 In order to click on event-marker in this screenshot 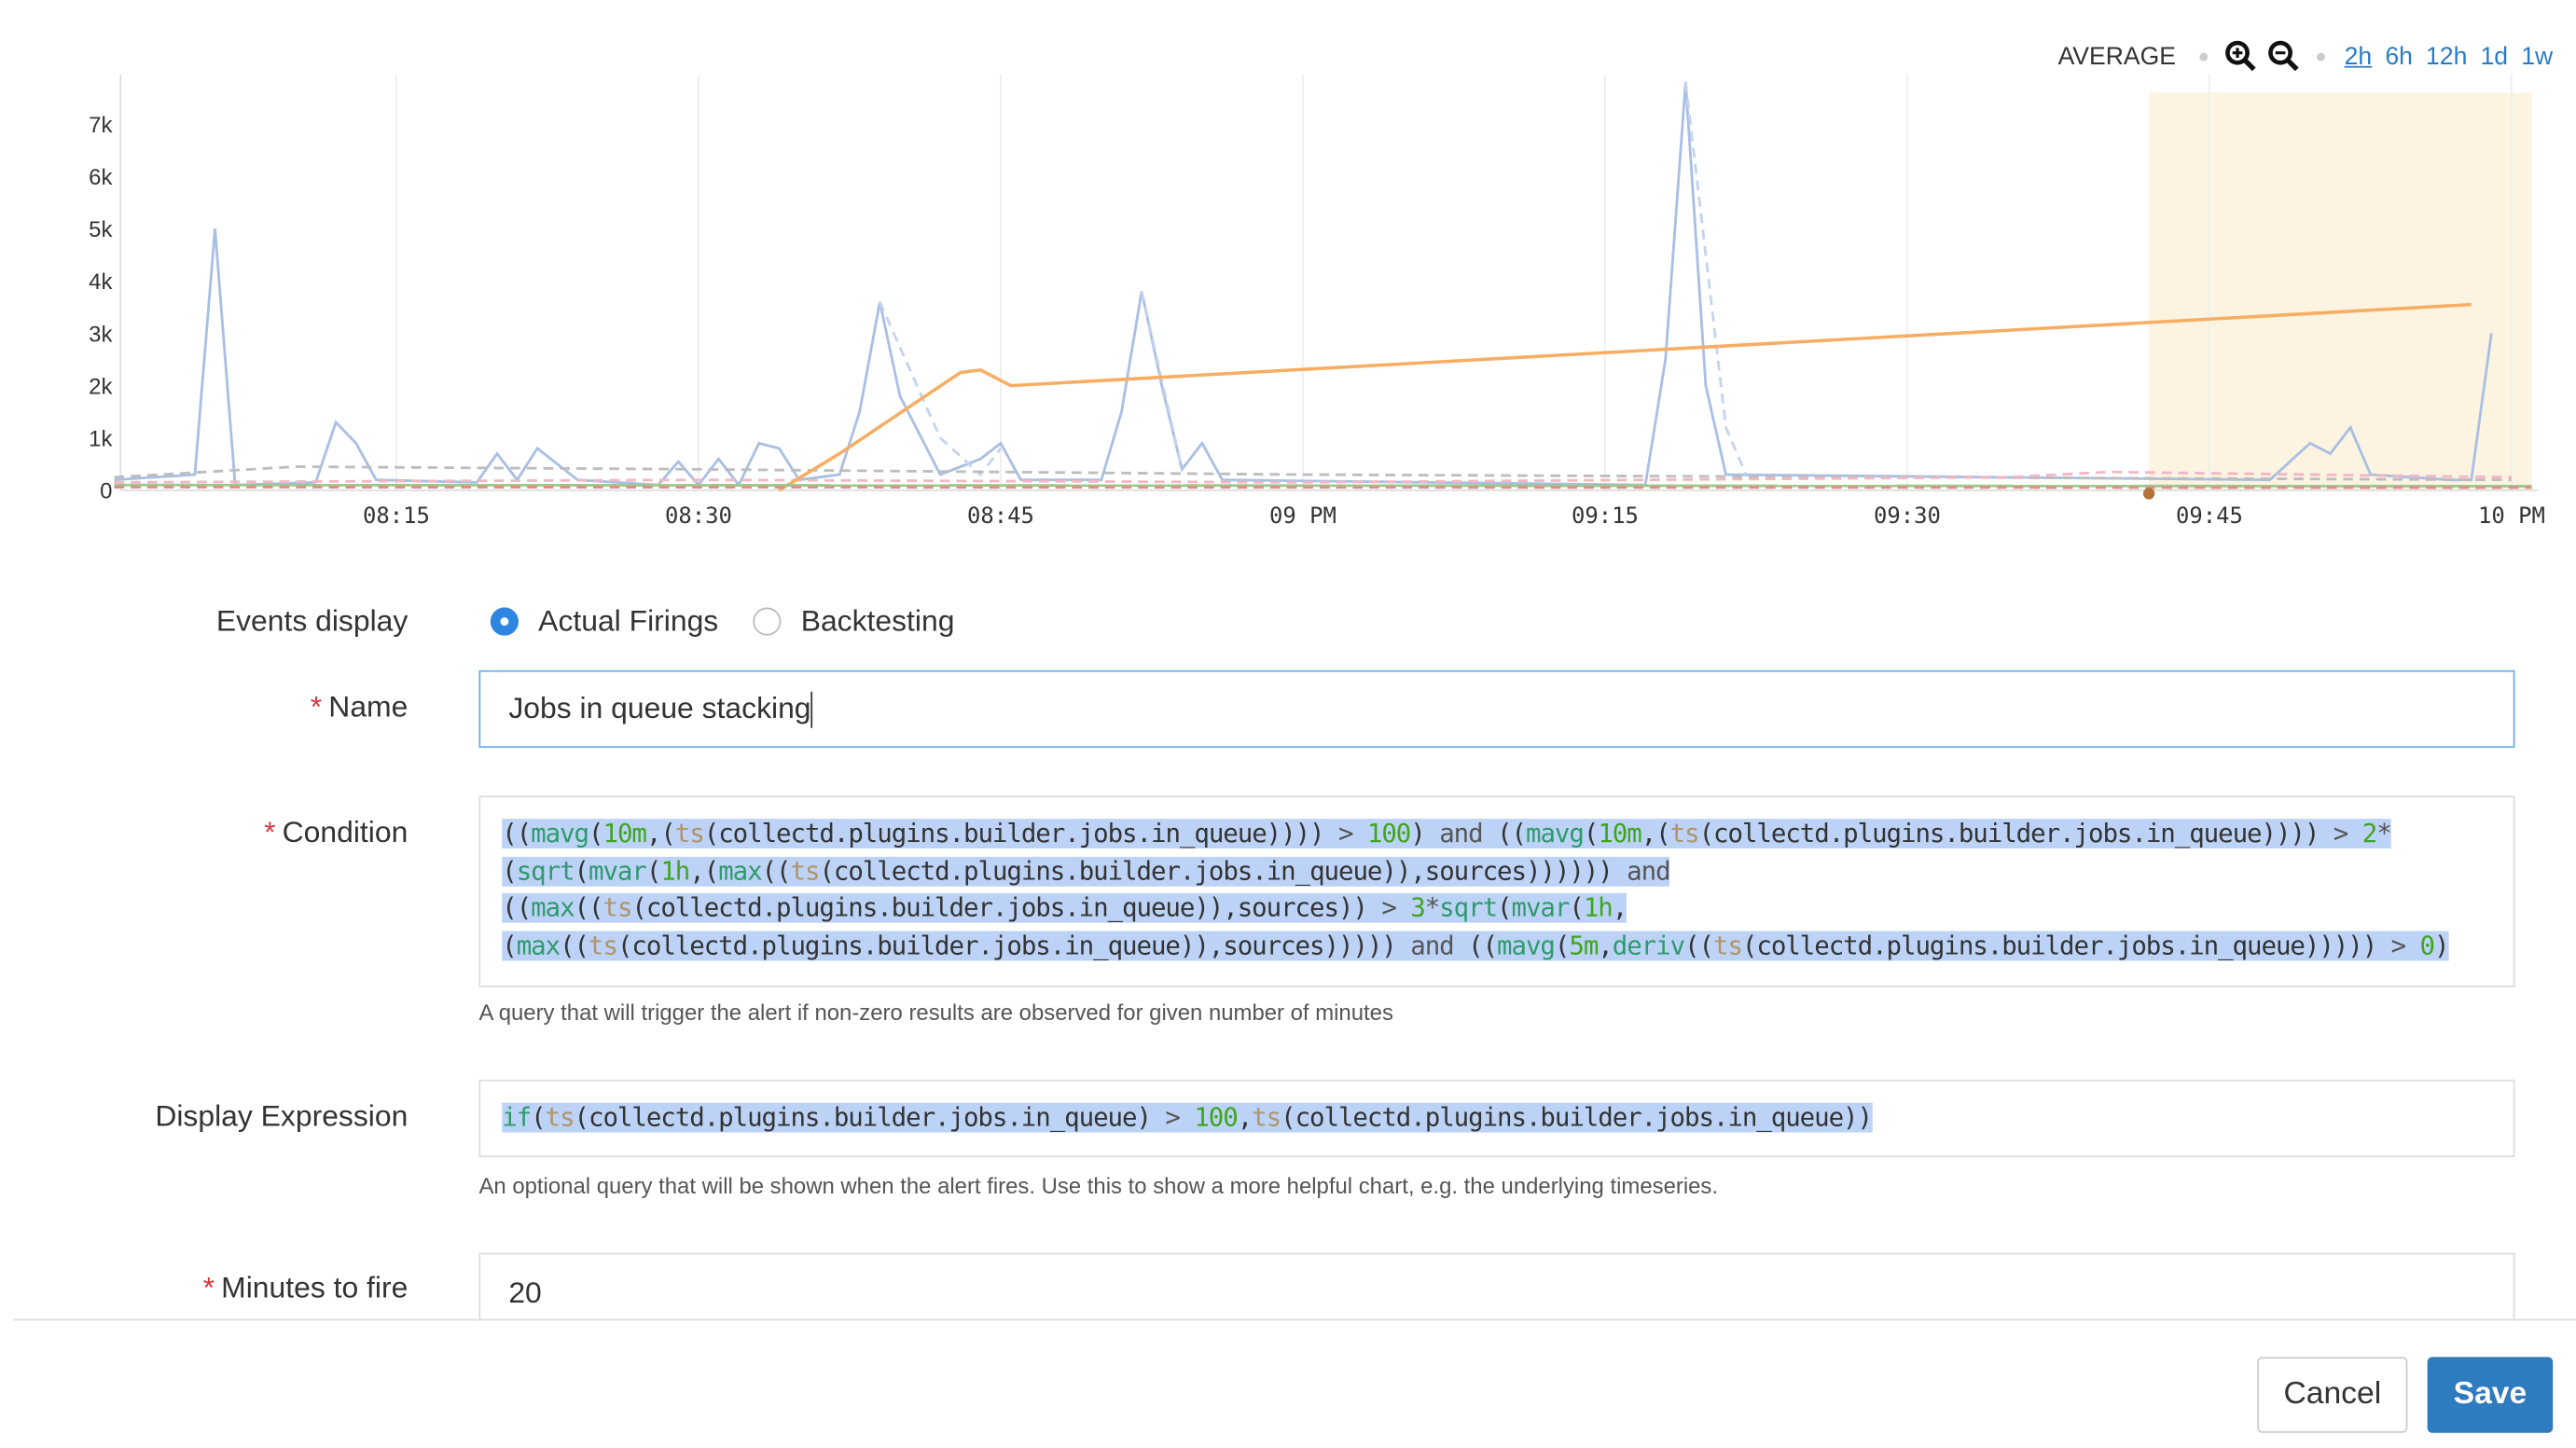, I will do `click(2148, 494)`.